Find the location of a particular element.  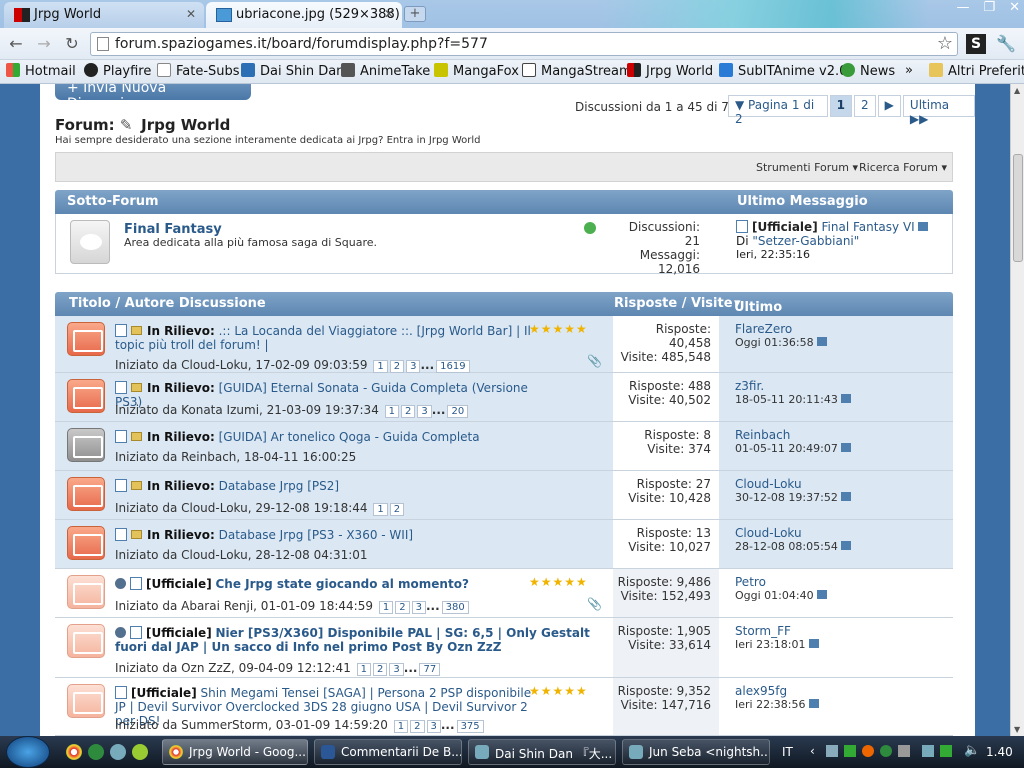

bookmark-mangafox: MangaFox is located at coordinates (476, 71).